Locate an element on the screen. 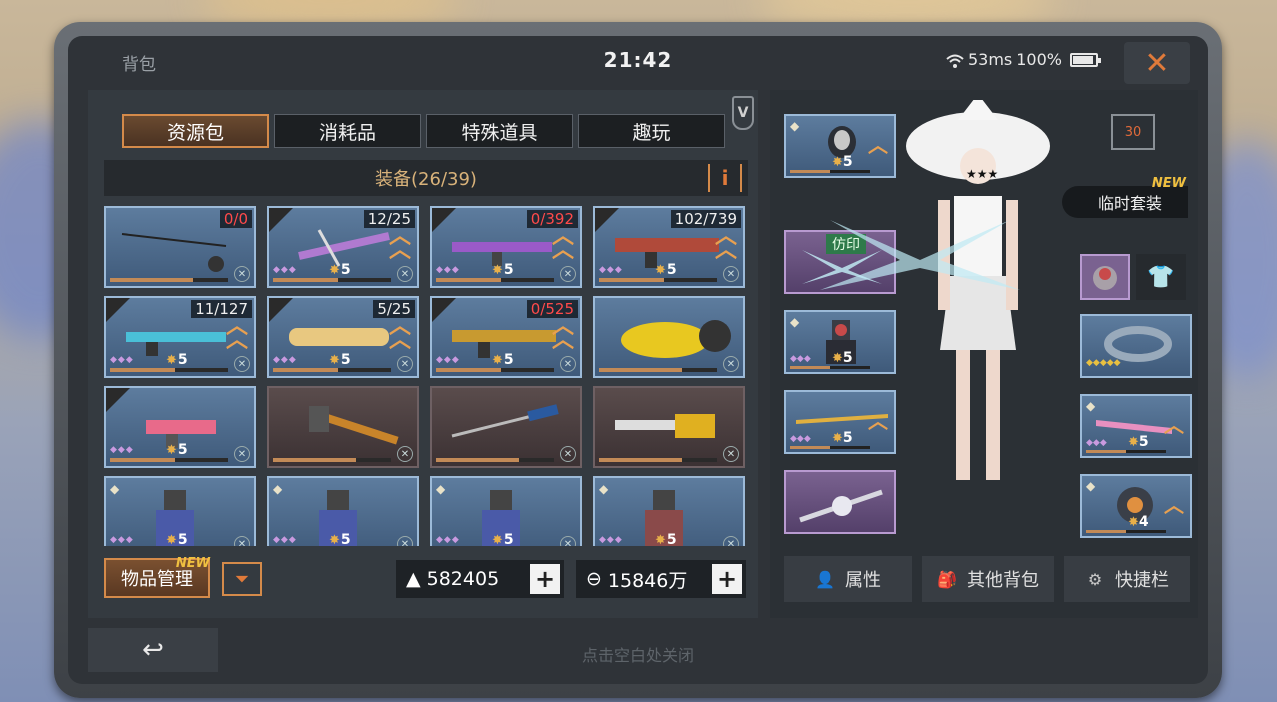 The image size is (1277, 702). item-slot: 11/127 ◆◆◆ ✸ 5 ︿ ︿ ✕ is located at coordinates (180, 337).